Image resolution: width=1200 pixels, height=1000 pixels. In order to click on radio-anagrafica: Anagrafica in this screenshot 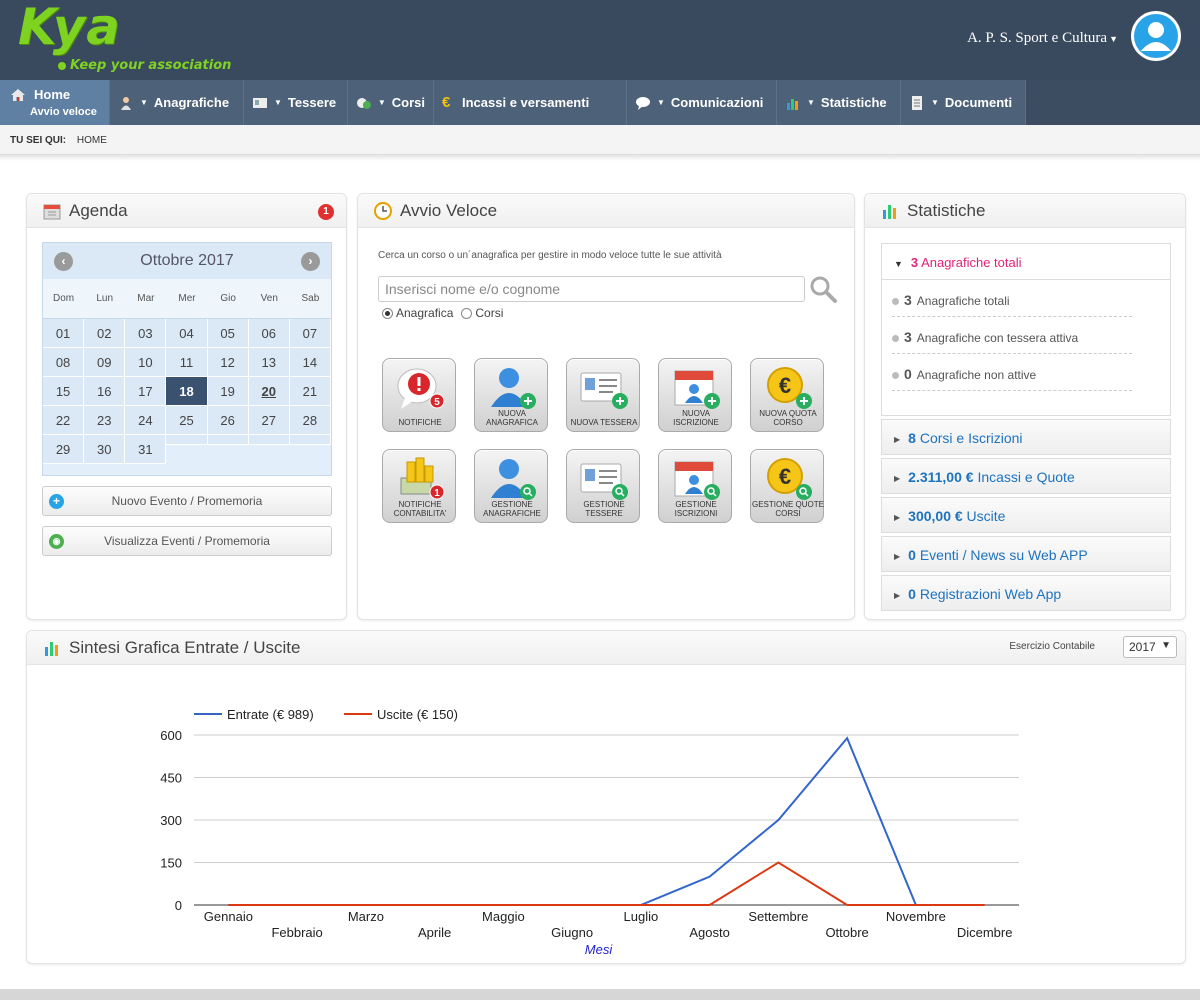, I will do `click(417, 313)`.